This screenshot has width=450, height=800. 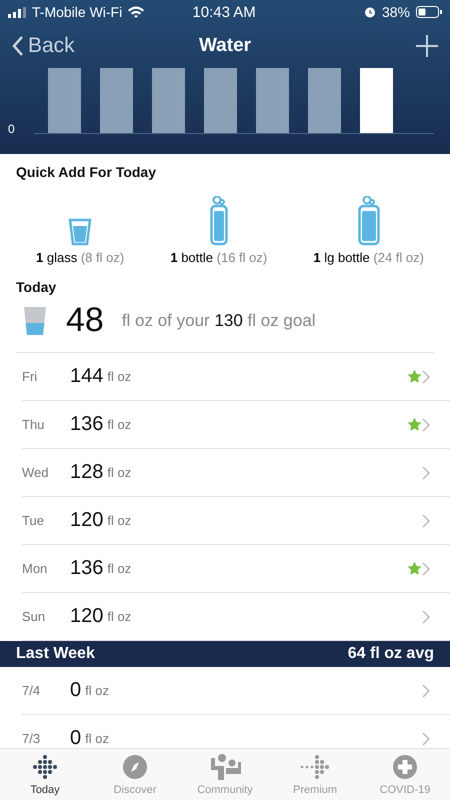 I want to click on day-label: Mon, so click(x=35, y=568).